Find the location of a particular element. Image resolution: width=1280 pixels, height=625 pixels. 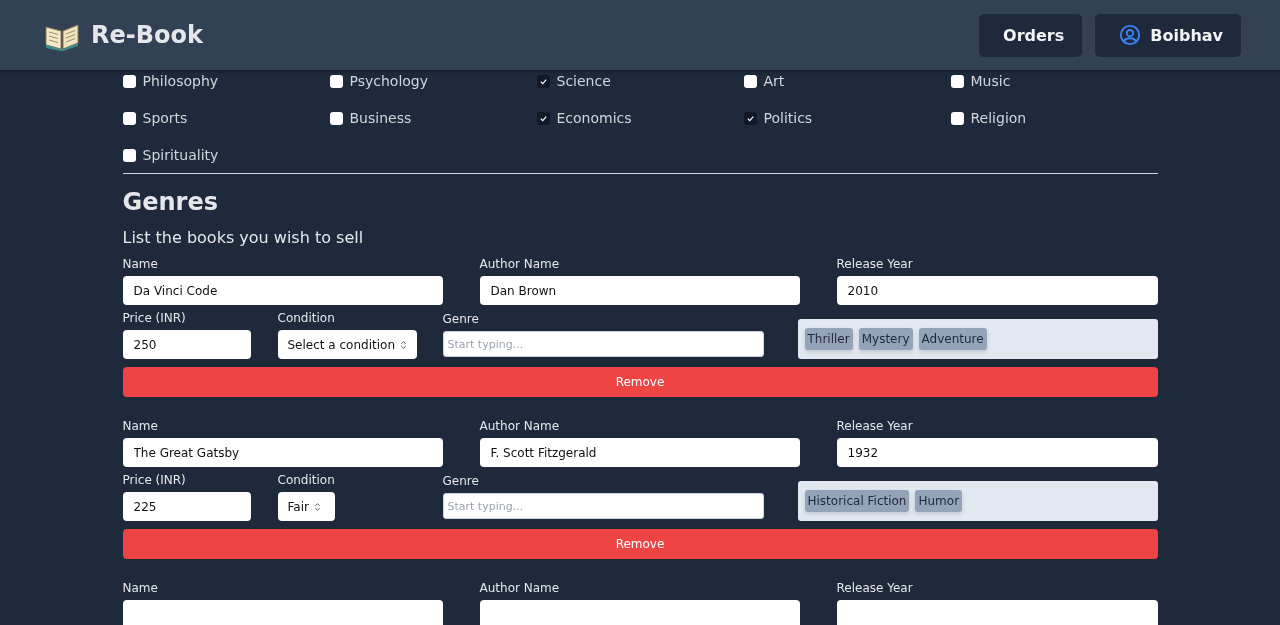

category-label: Music is located at coordinates (990, 81).